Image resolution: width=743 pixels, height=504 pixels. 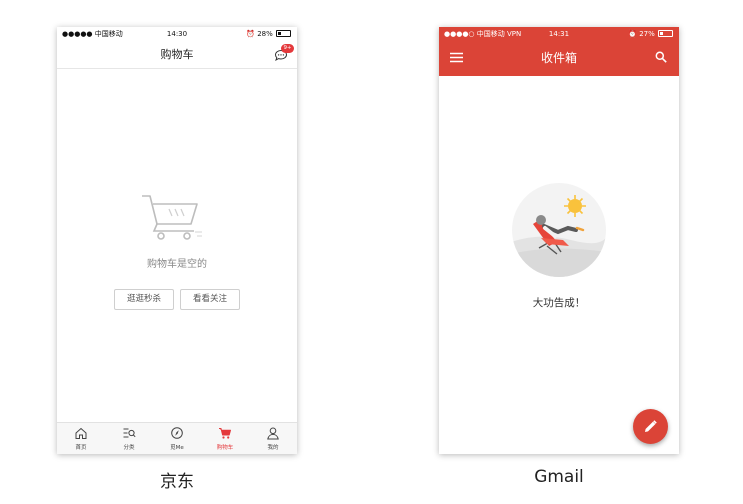 I want to click on gmail-caption: Gmail, so click(x=559, y=477).